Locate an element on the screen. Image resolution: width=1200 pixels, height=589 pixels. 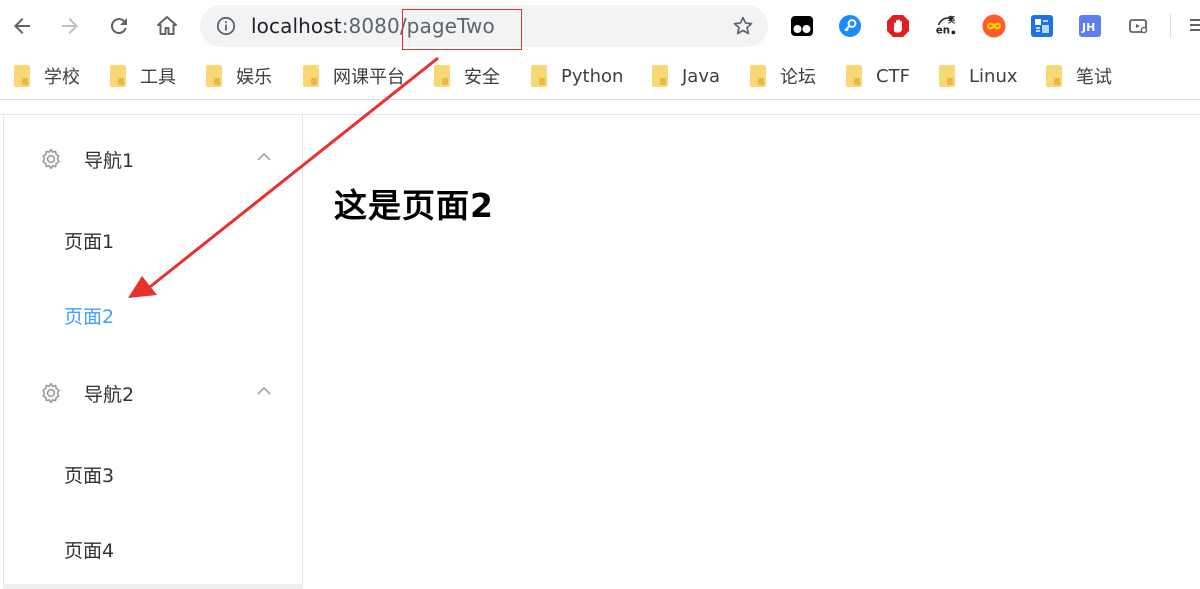
adblock-icon is located at coordinates (898, 26).